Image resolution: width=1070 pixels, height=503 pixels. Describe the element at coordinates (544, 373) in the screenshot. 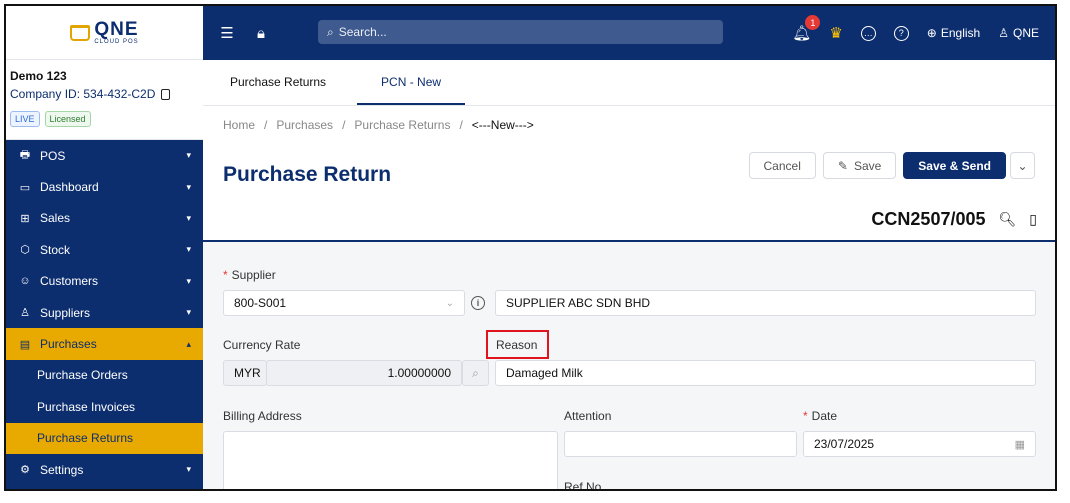

I see `reason-value: Damaged Milk` at that location.